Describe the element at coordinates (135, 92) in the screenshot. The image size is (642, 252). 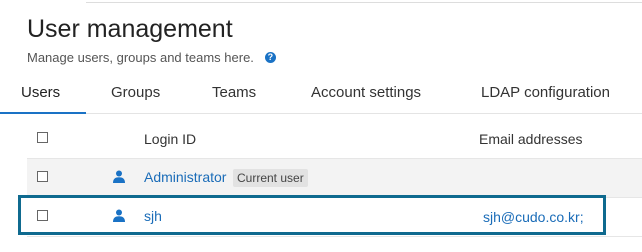
I see `tab-groups: Groups` at that location.